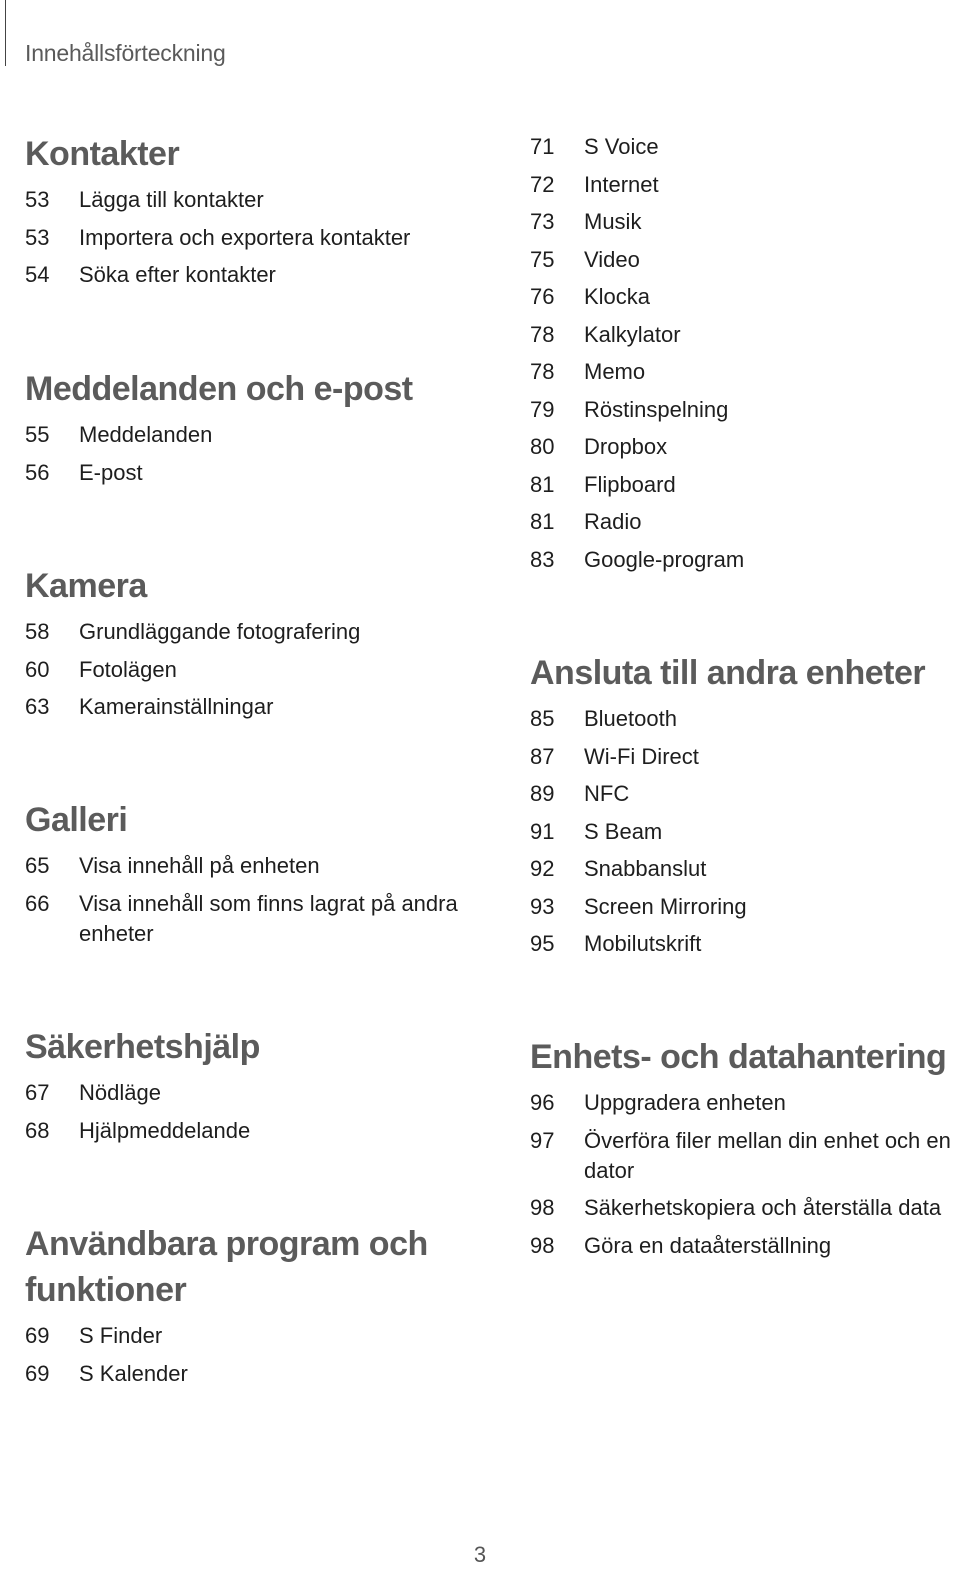  I want to click on entry-title: Kamerainställningar, so click(176, 706).